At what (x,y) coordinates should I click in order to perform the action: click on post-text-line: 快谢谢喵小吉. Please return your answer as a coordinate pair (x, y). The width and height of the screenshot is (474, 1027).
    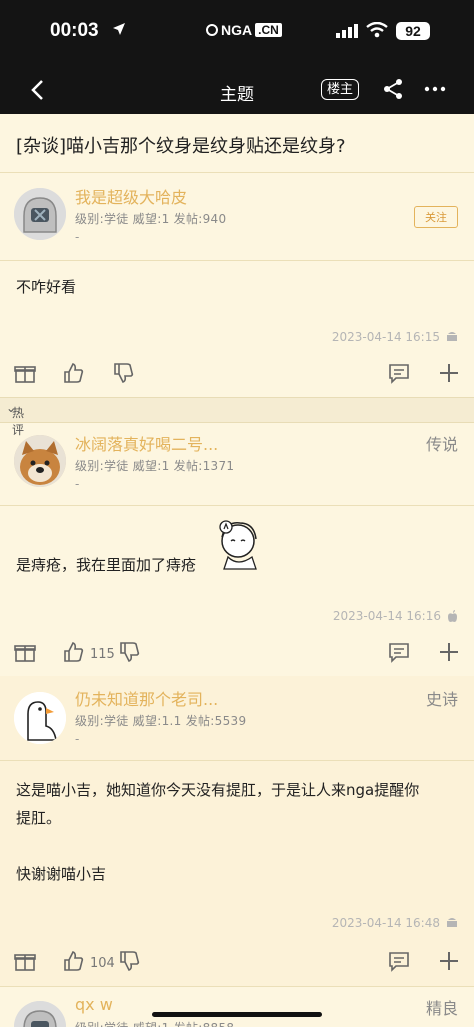
    Looking at the image, I should click on (61, 874).